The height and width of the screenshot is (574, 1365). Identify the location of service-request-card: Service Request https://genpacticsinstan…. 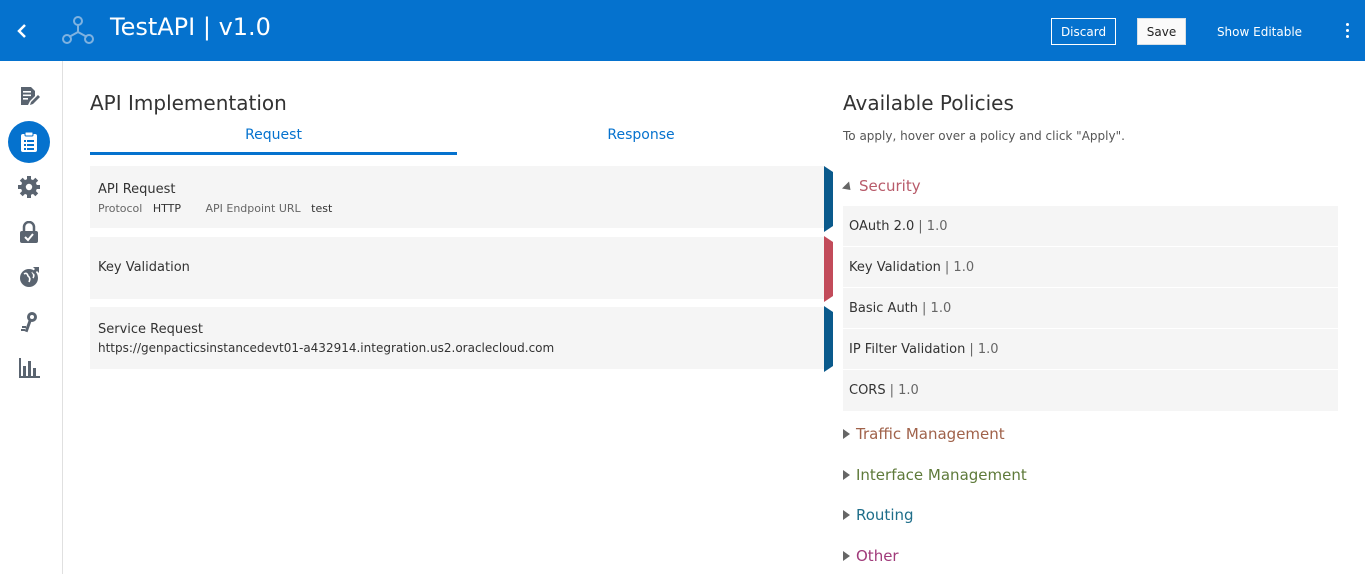
(457, 338).